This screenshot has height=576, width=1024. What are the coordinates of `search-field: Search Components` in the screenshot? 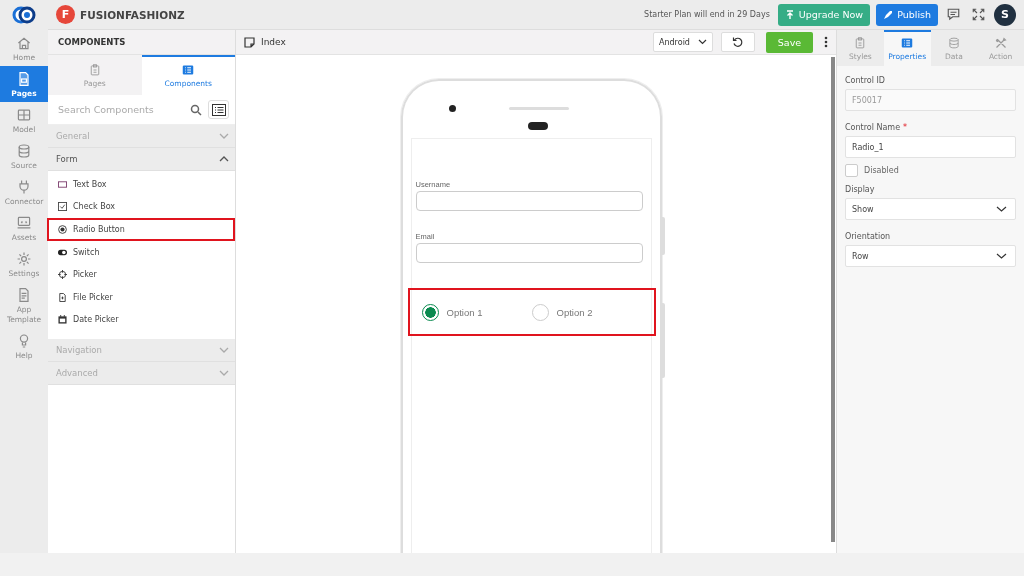 It's located at (129, 109).